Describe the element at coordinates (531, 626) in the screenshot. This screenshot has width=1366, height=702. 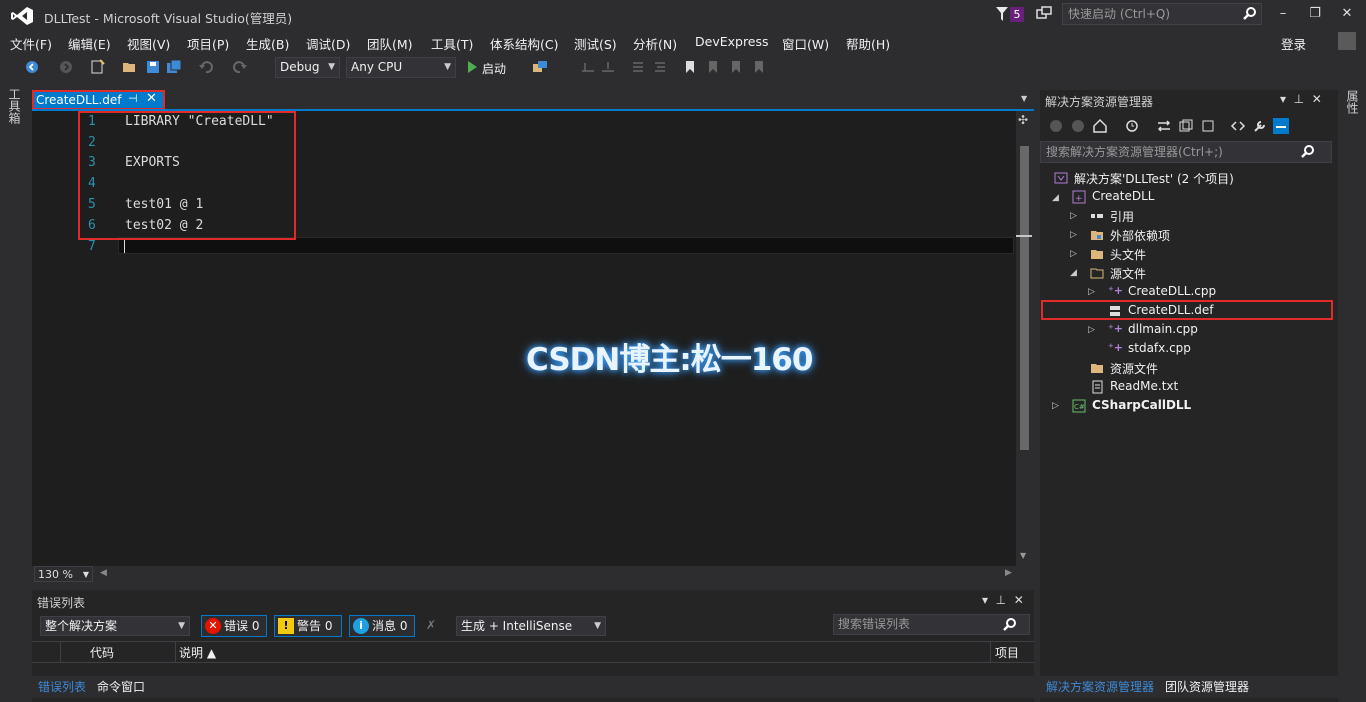
I see `build-filter-dropdown: 生成 + IntelliSense ▼` at that location.